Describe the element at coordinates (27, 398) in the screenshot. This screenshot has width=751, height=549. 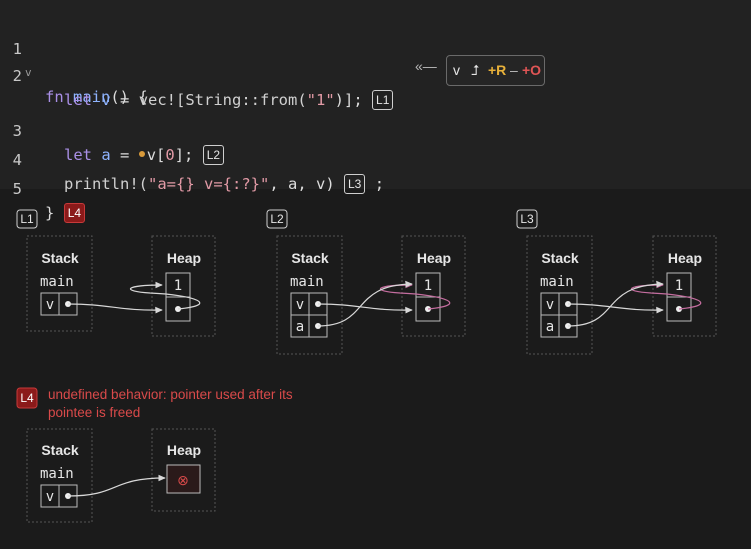
I see `diagram-badge-l4: L4` at that location.